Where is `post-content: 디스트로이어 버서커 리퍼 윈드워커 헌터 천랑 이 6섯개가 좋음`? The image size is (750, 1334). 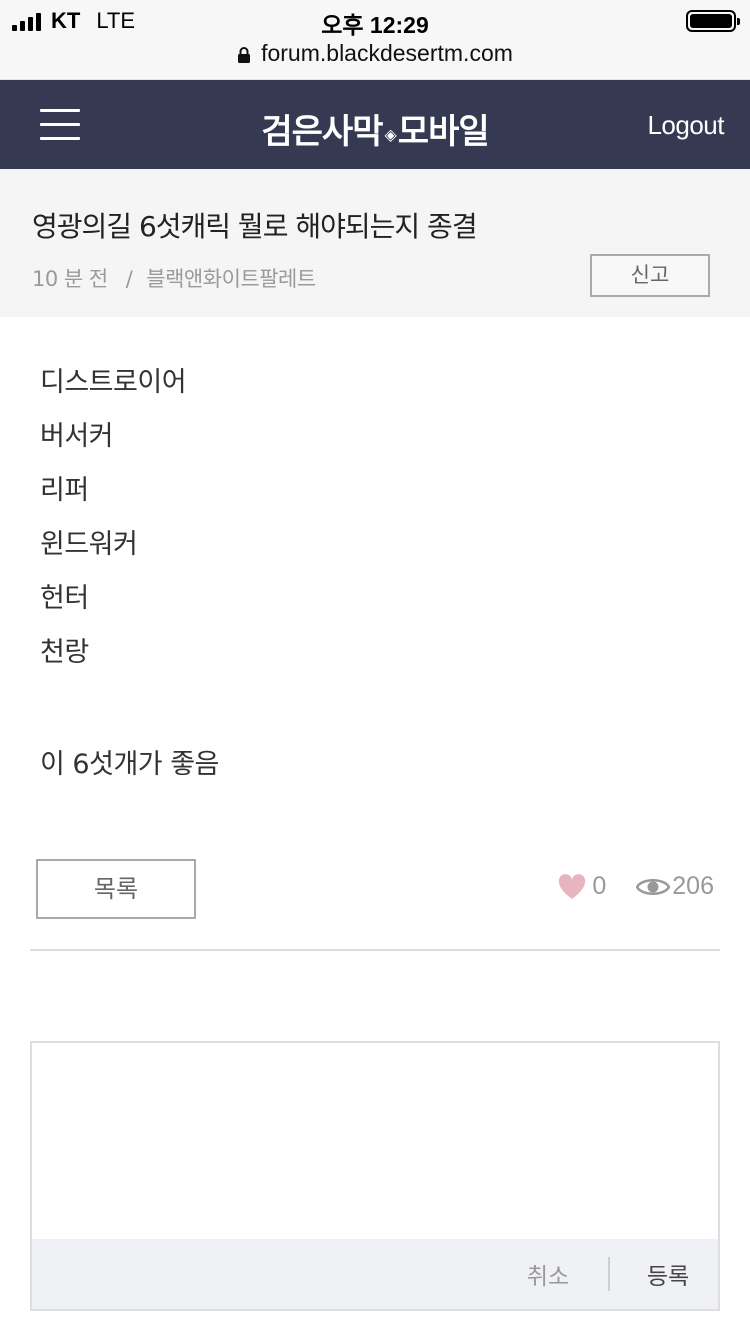 post-content: 디스트로이어 버서커 리퍼 윈드워커 헌터 천랑 이 6섯개가 좋음 is located at coordinates (129, 572).